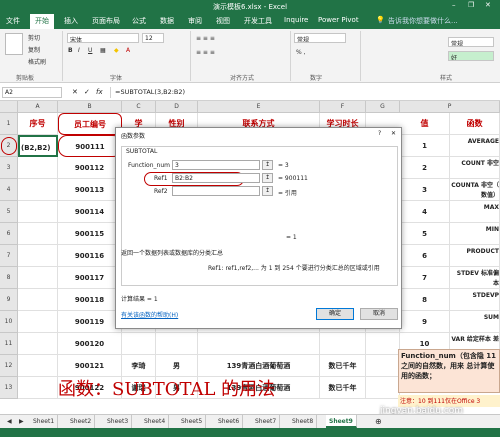 This screenshot has width=500, height=437. Describe the element at coordinates (9, 421) in the screenshot. I see `nav-prev-icon: ◀` at that location.